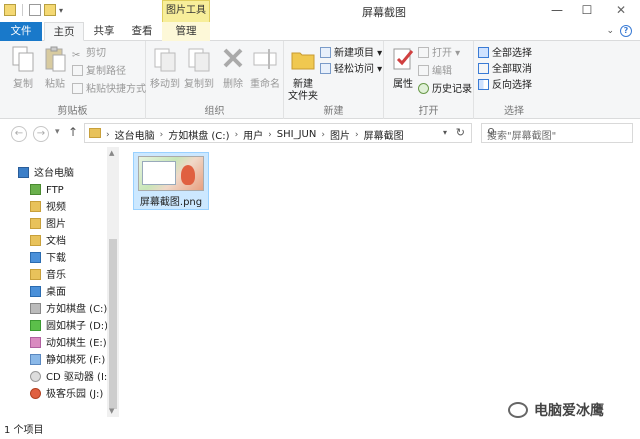 This screenshot has width=640, height=439. What do you see at coordinates (621, 10) in the screenshot?
I see `close-button: ✕` at bounding box center [621, 10].